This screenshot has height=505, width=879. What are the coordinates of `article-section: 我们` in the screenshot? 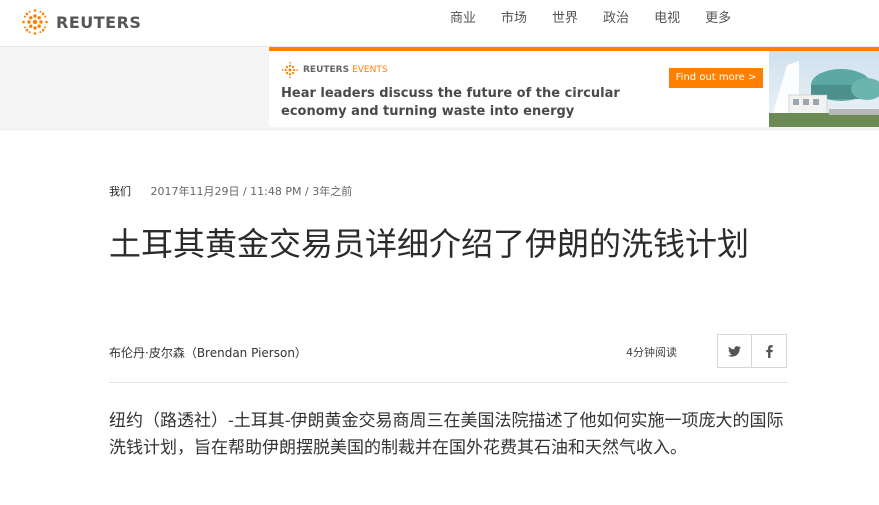 It's located at (120, 191).